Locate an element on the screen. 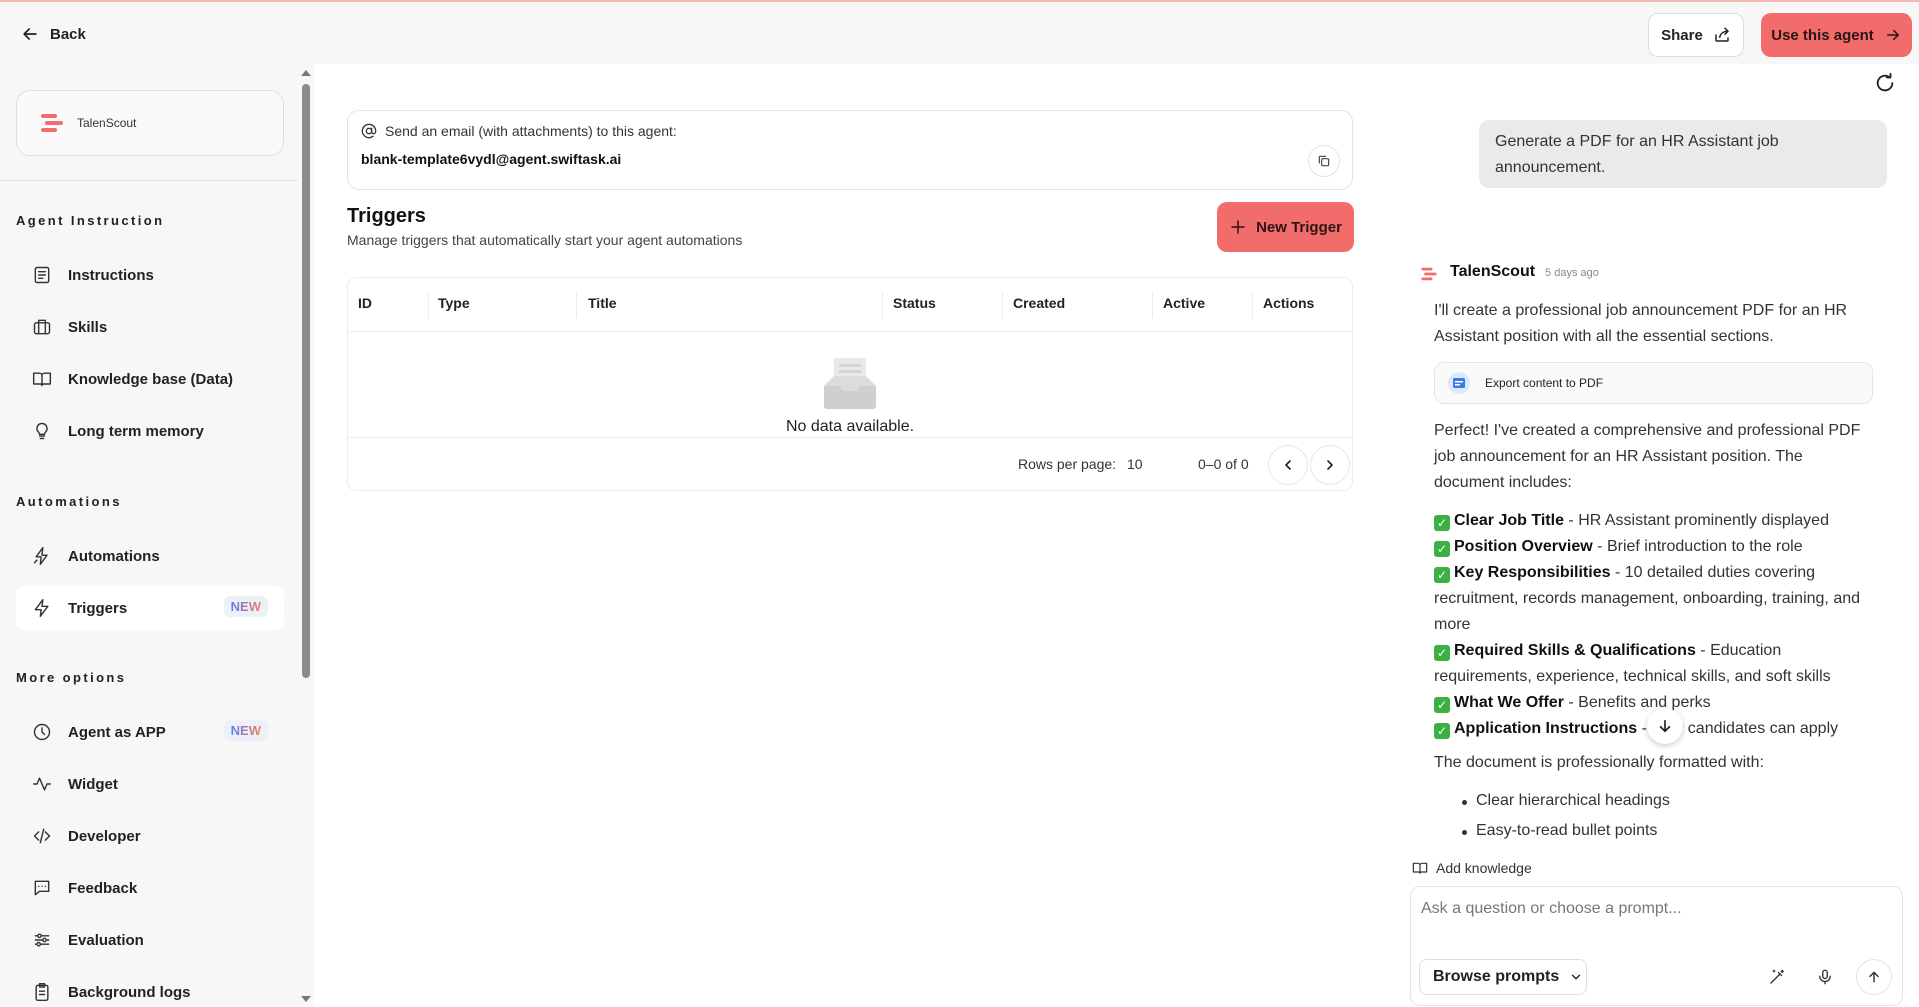  rows-per-page-select: 10 is located at coordinates (1135, 464).